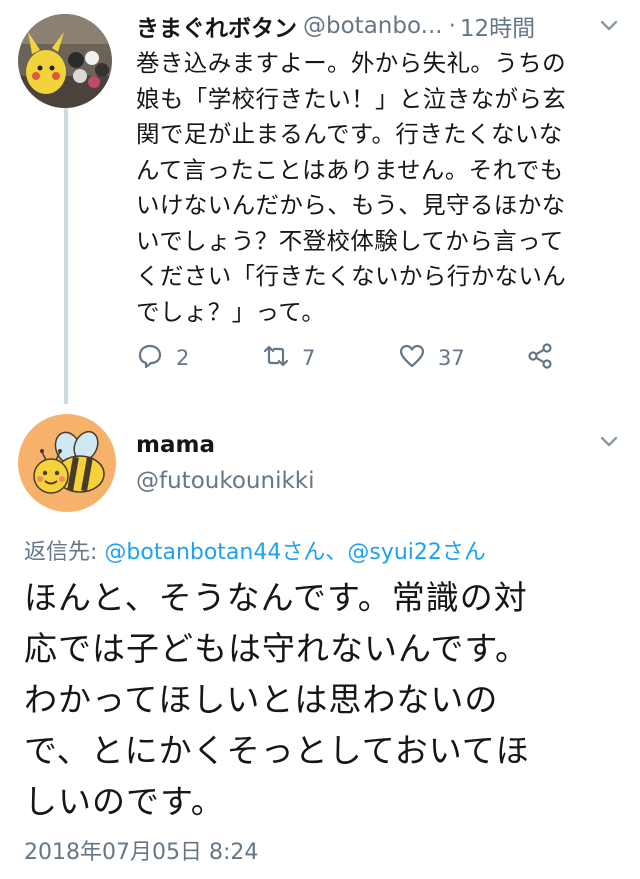  I want to click on replying-to: 返信先: @botanbotan44さん、@syui22さん, so click(255, 550).